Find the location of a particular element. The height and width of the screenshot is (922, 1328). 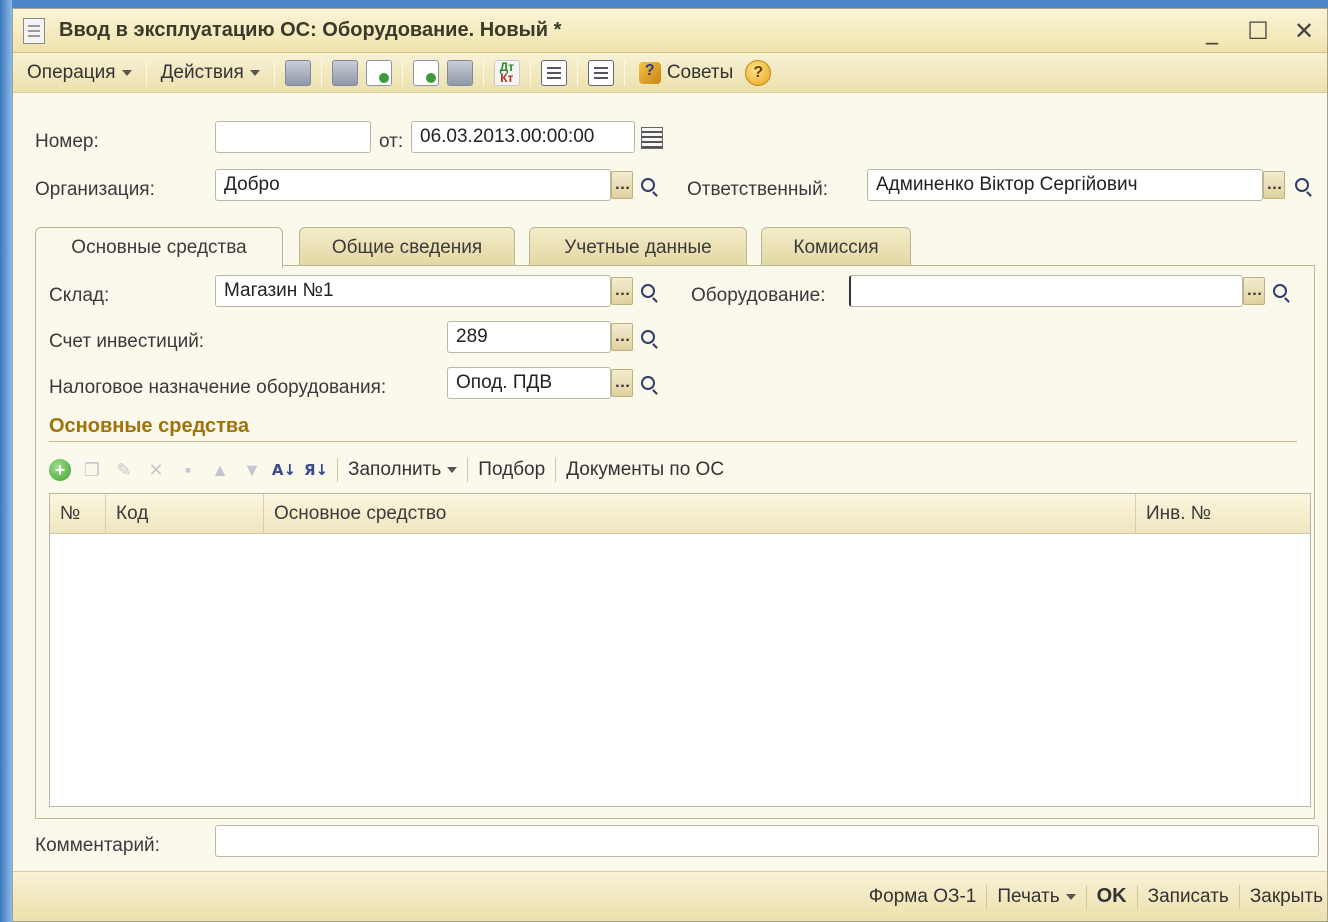

tax-purpose-field: Опод. ПДВ is located at coordinates (529, 383).